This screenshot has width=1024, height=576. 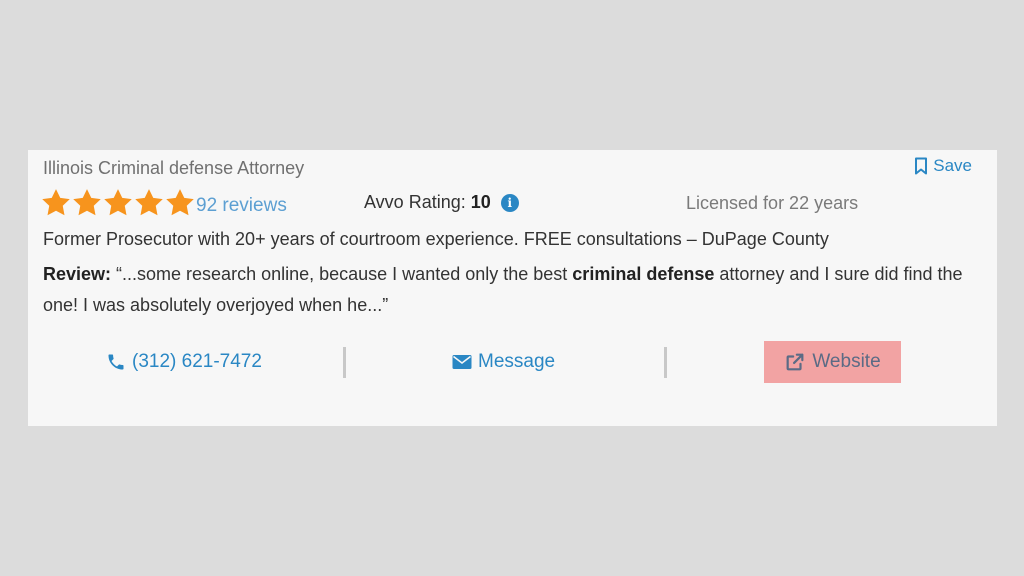 I want to click on practice-area-subtitle: Illinois Criminal defense Attorney, so click(x=174, y=168).